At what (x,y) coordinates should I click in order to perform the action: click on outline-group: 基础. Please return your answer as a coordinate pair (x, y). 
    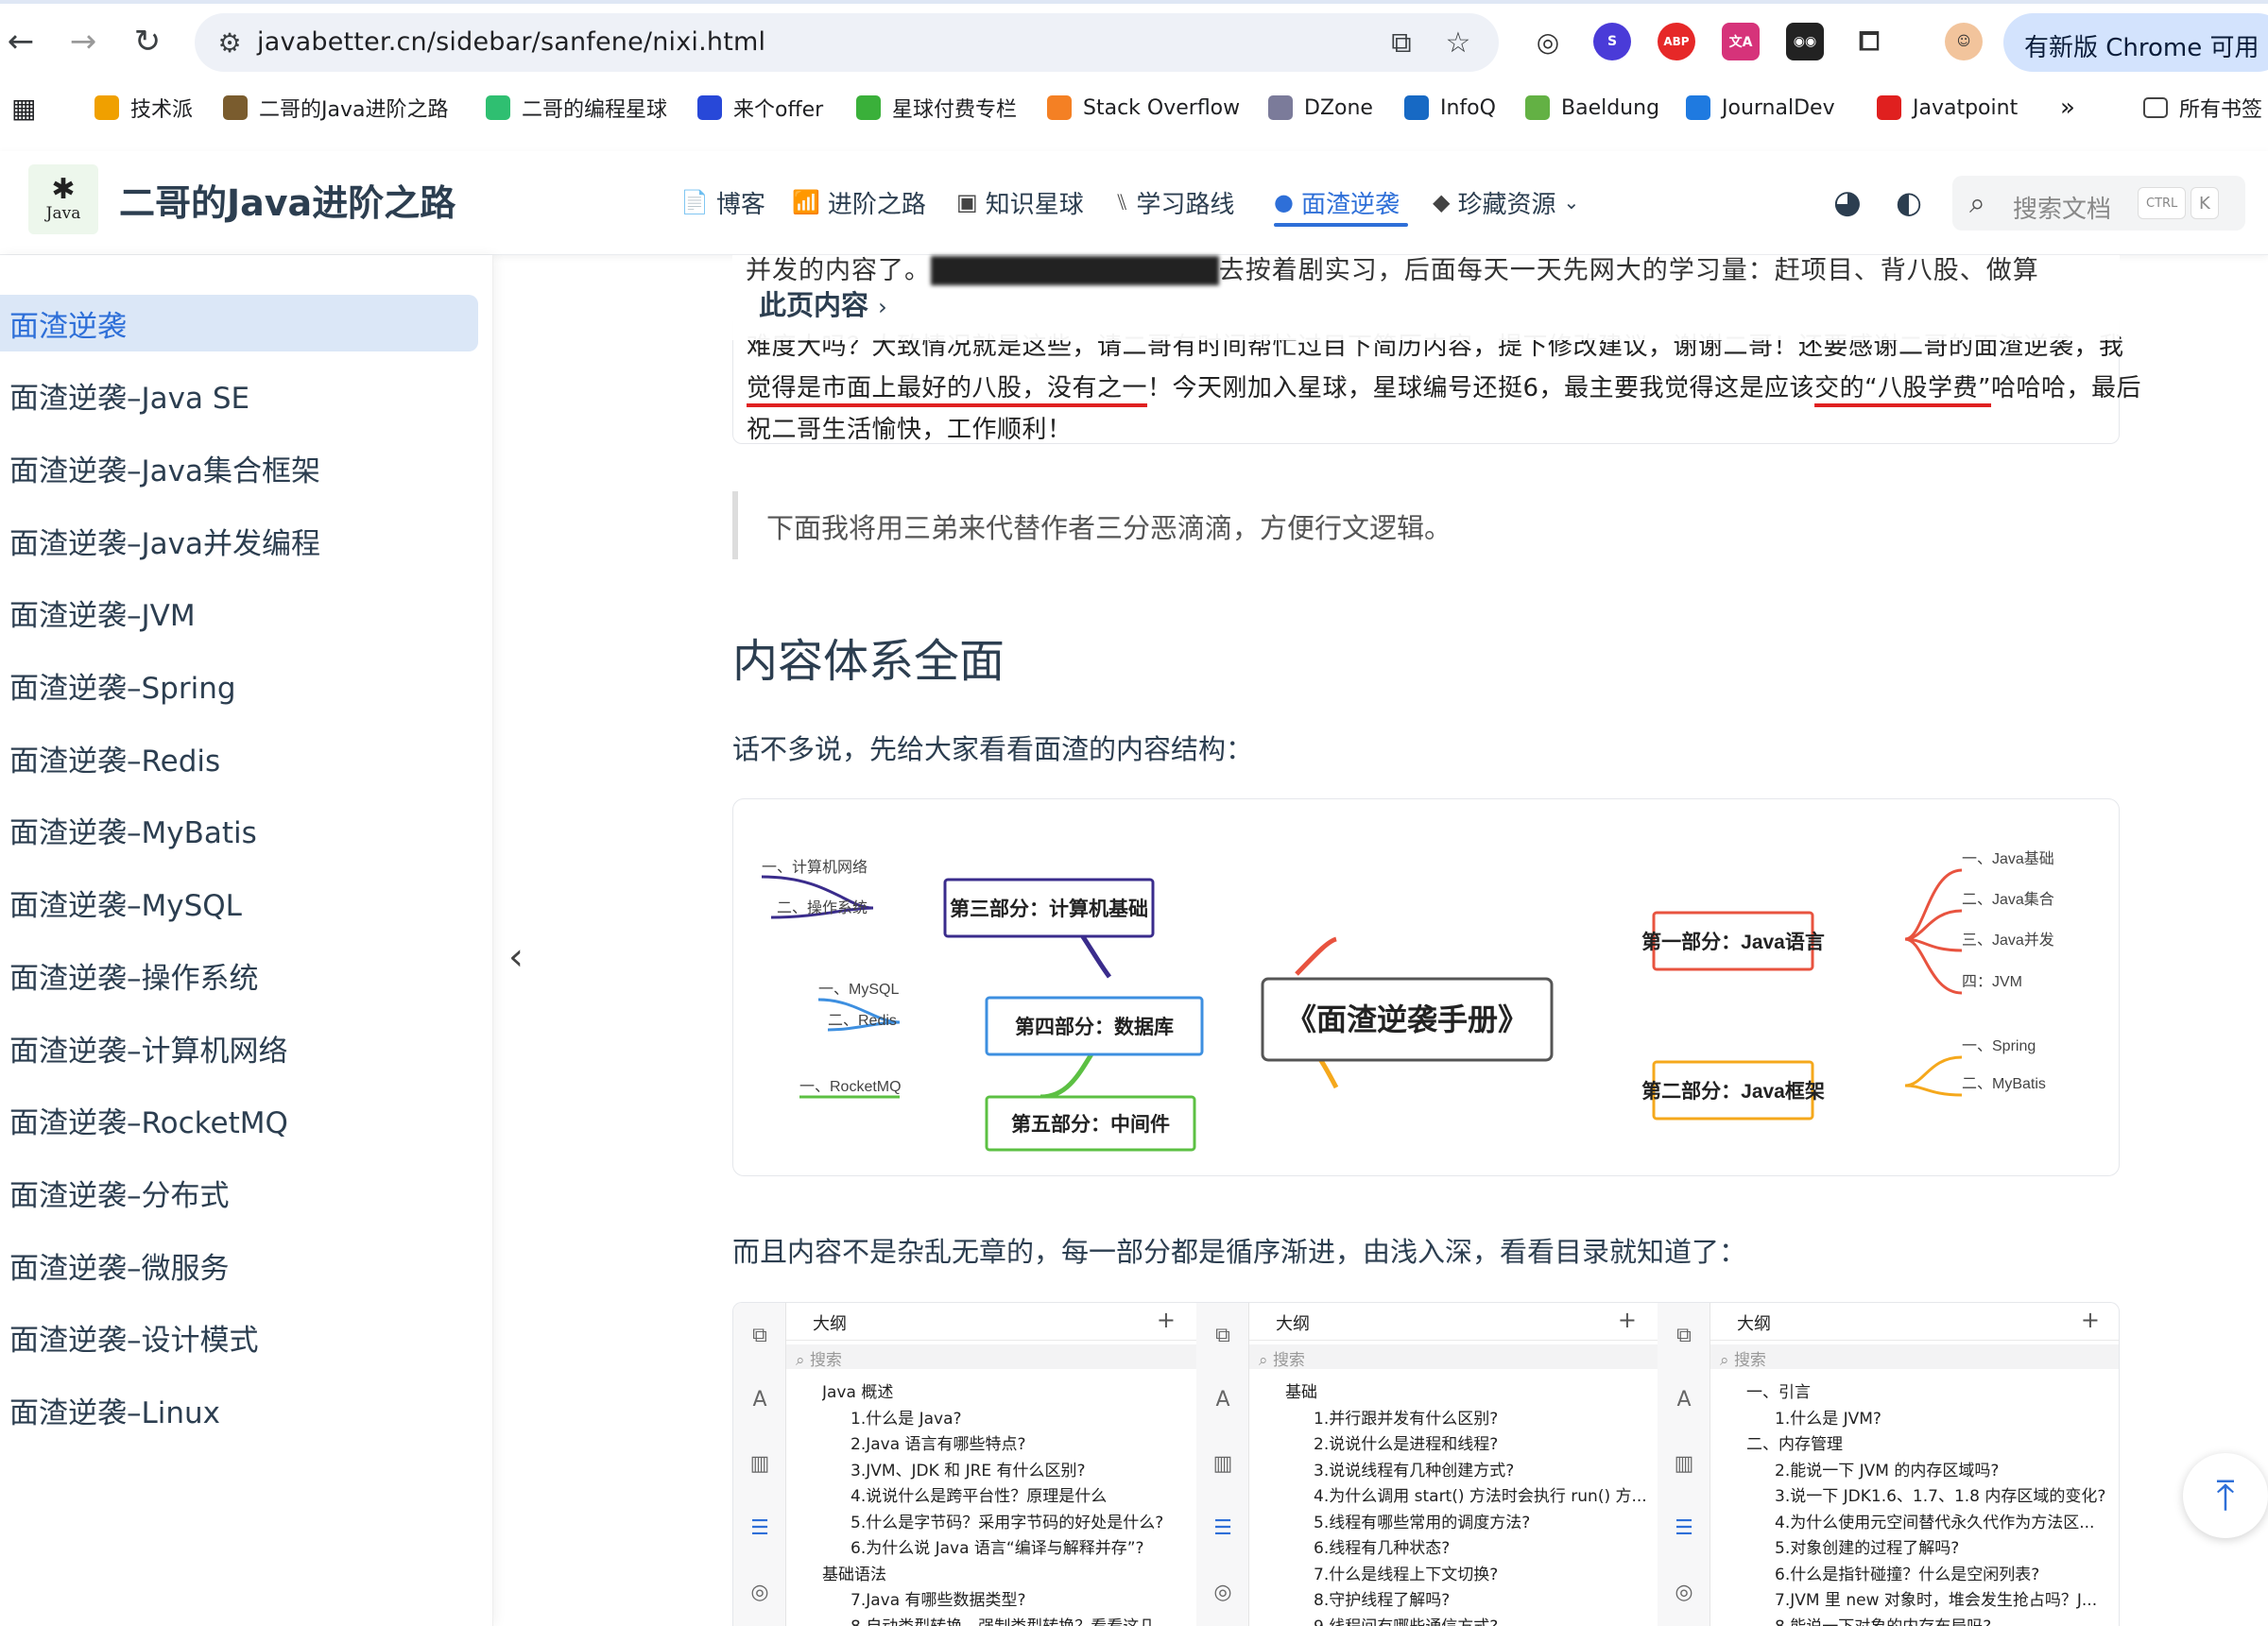
    Looking at the image, I should click on (1464, 1390).